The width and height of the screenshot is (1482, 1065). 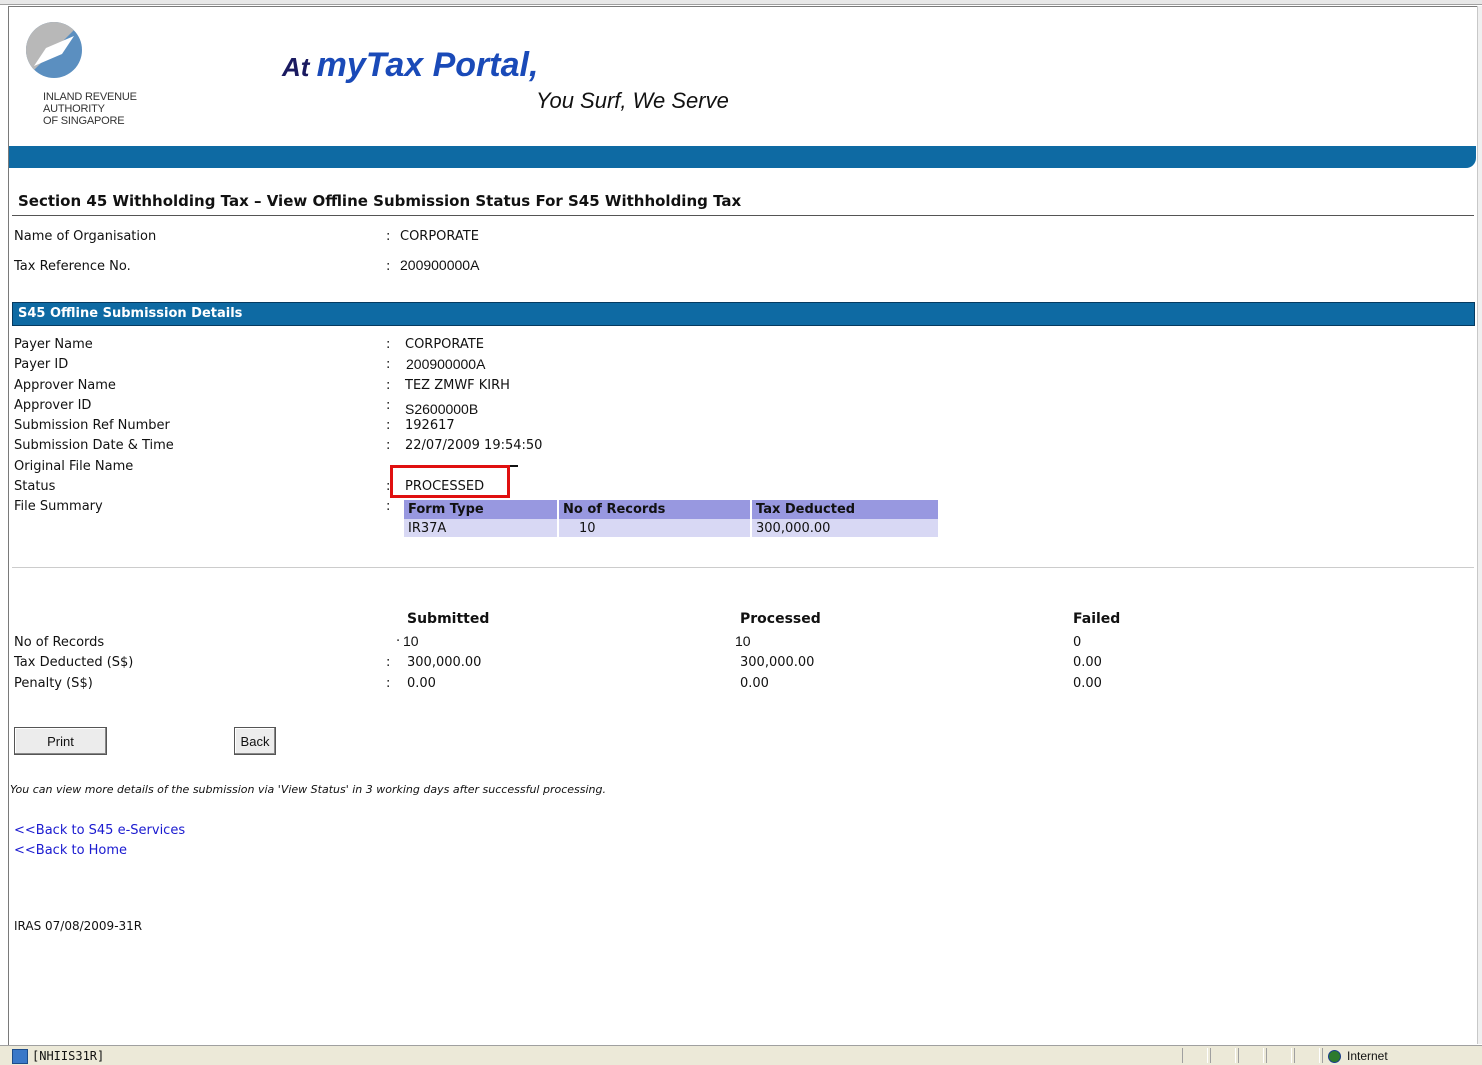 What do you see at coordinates (1097, 619) in the screenshot?
I see `col-failed: Failed` at bounding box center [1097, 619].